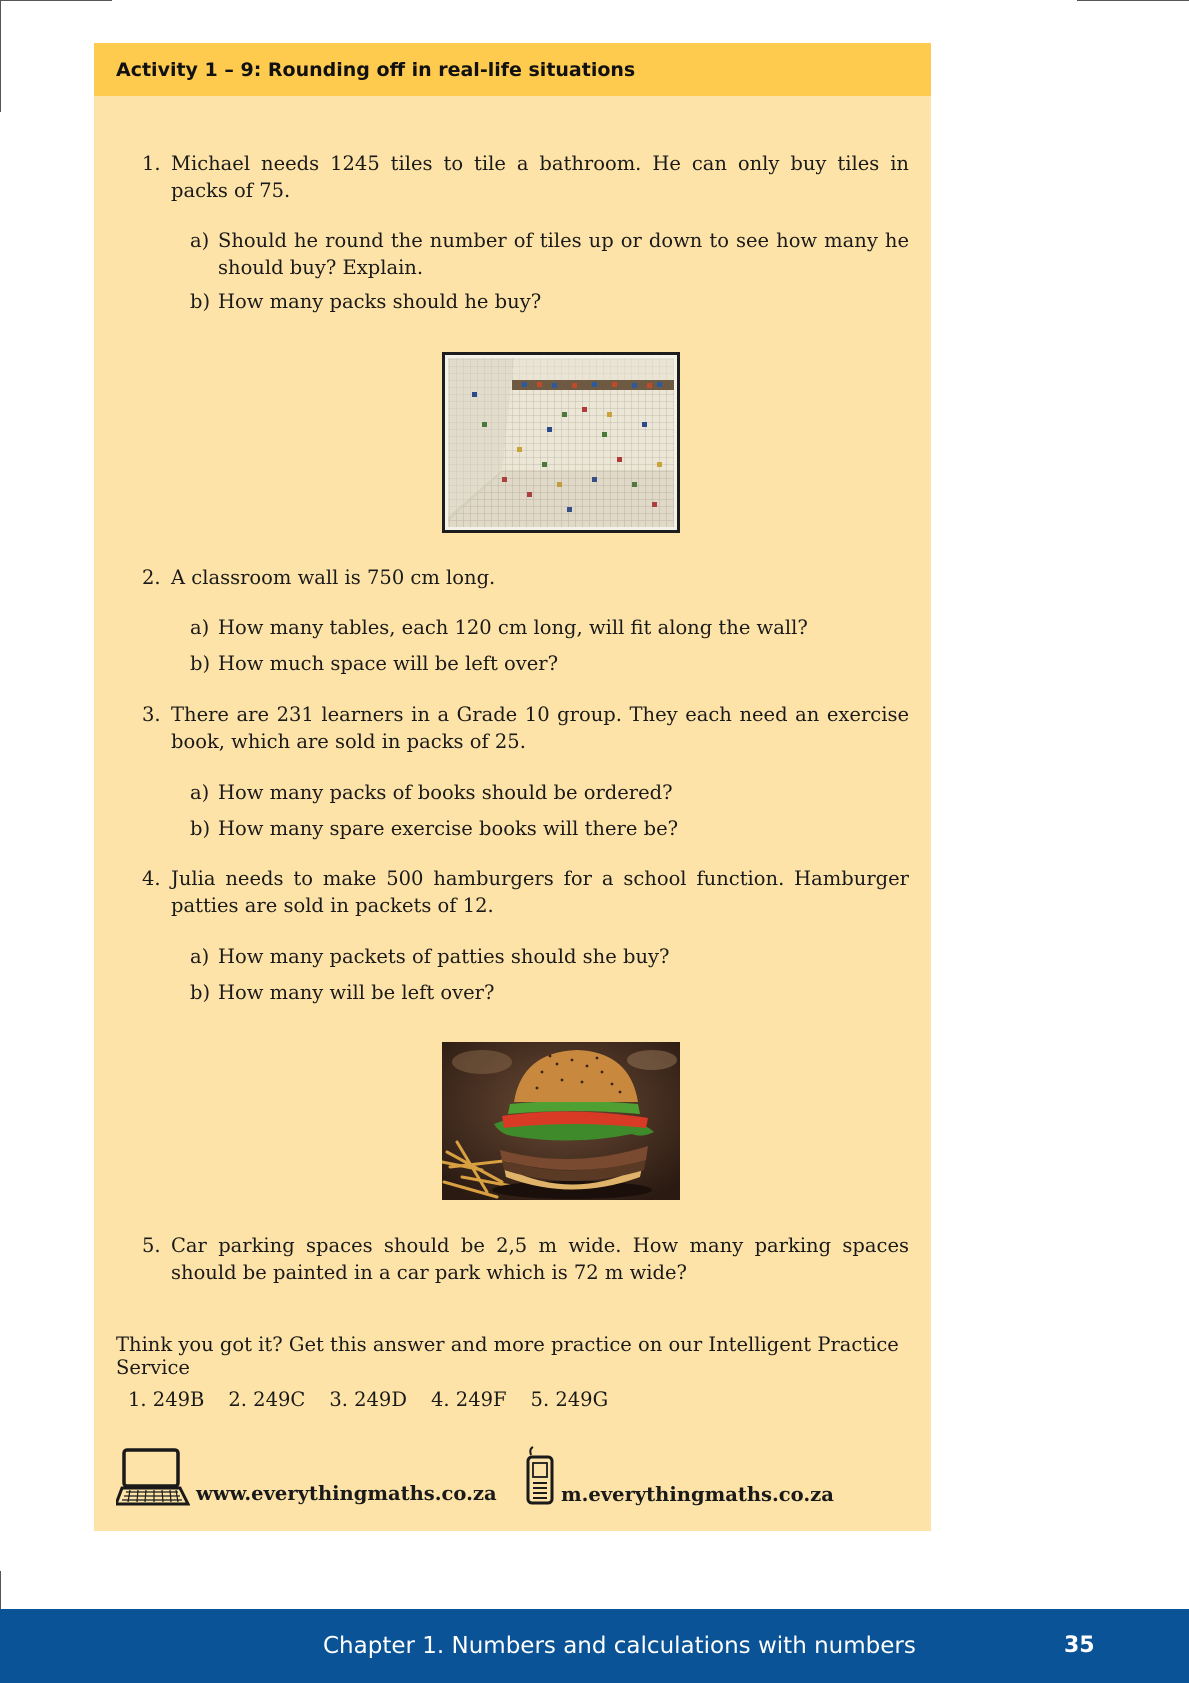  Describe the element at coordinates (697, 1496) in the screenshot. I see `mobile-url: m.everythingmaths.co.za` at that location.